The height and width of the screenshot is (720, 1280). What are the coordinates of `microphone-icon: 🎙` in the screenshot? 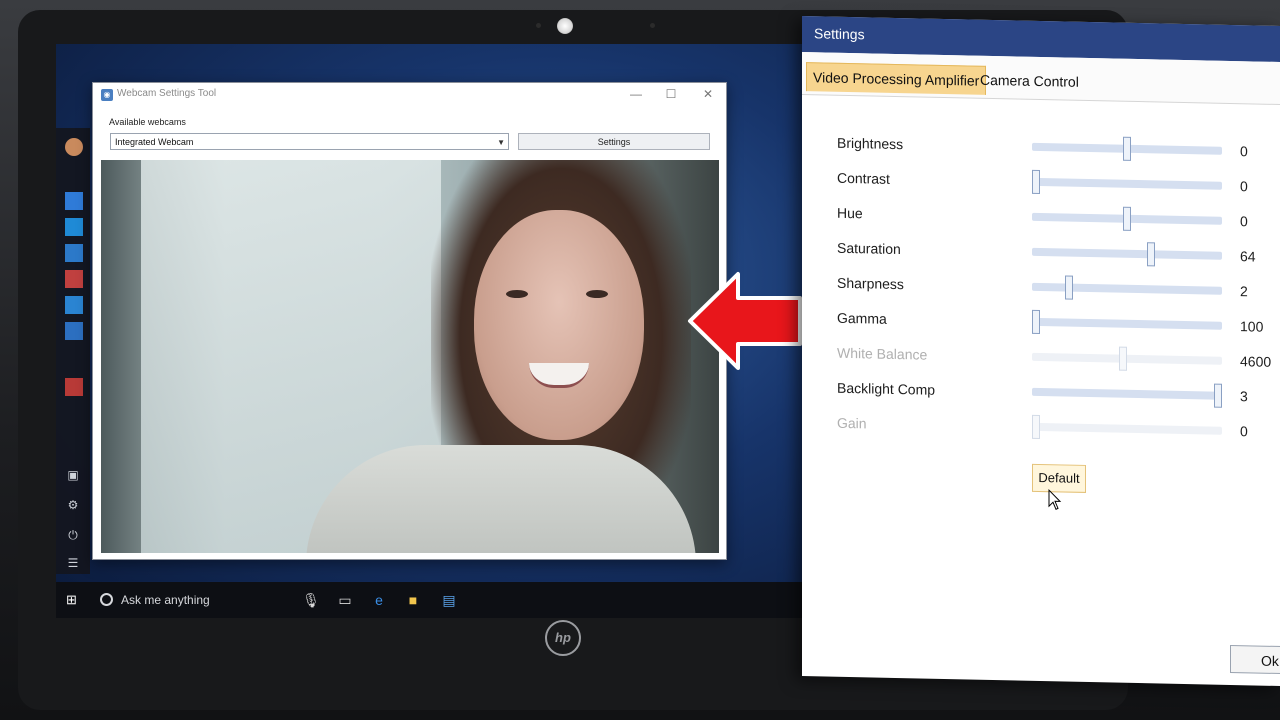 It's located at (311, 600).